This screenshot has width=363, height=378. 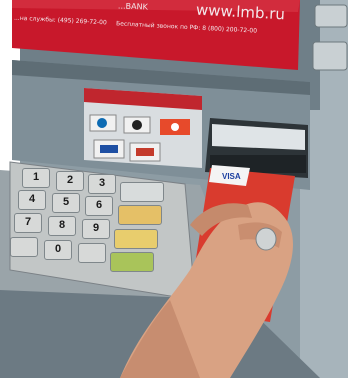 I want to click on screen-header-fragment: ...BANK, so click(x=132, y=6).